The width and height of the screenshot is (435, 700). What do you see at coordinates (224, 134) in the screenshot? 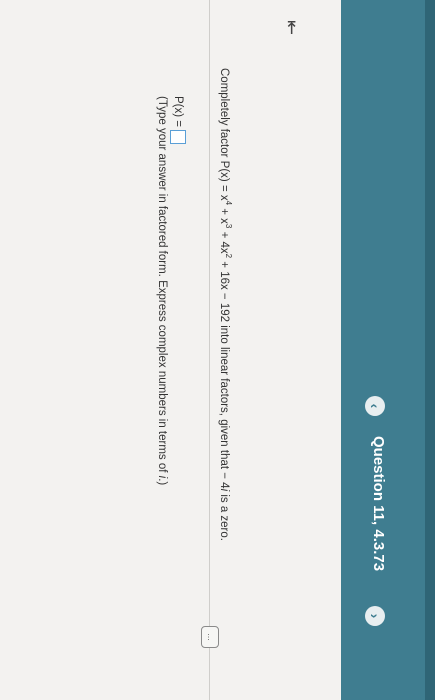
I see `problem-text-part: Completely factor P(x) = x` at bounding box center [224, 134].